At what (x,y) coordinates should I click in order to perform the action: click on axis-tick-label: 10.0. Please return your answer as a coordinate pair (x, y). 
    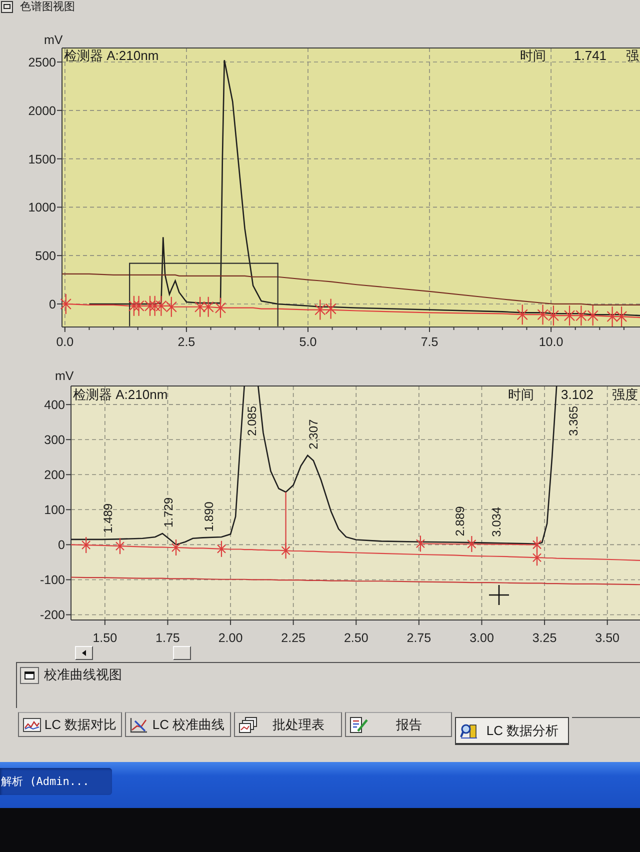
    Looking at the image, I should click on (551, 342).